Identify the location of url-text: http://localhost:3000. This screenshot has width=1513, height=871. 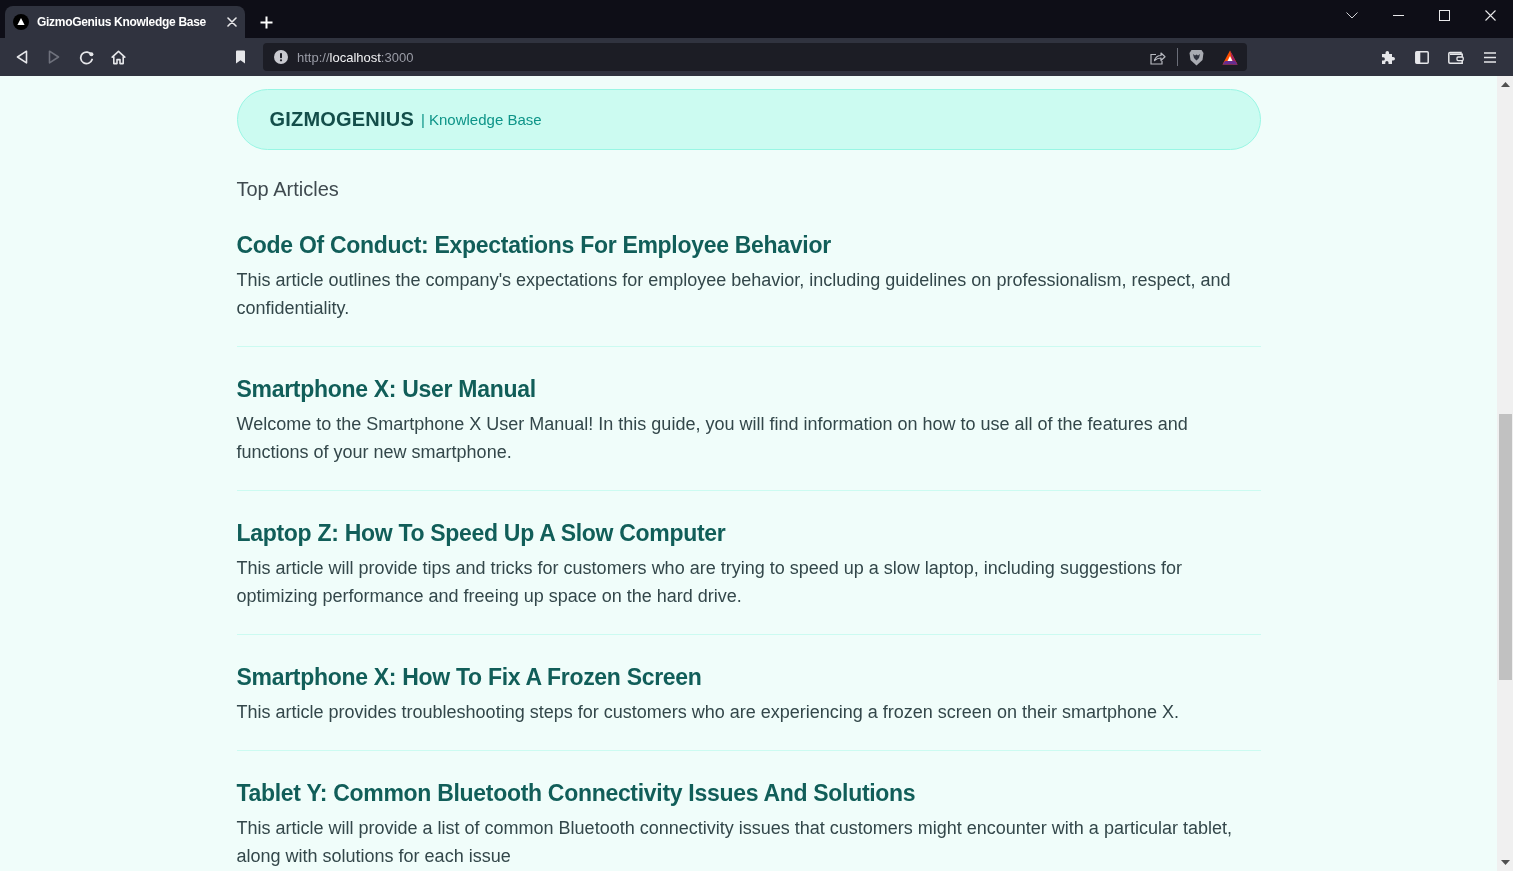
(355, 57).